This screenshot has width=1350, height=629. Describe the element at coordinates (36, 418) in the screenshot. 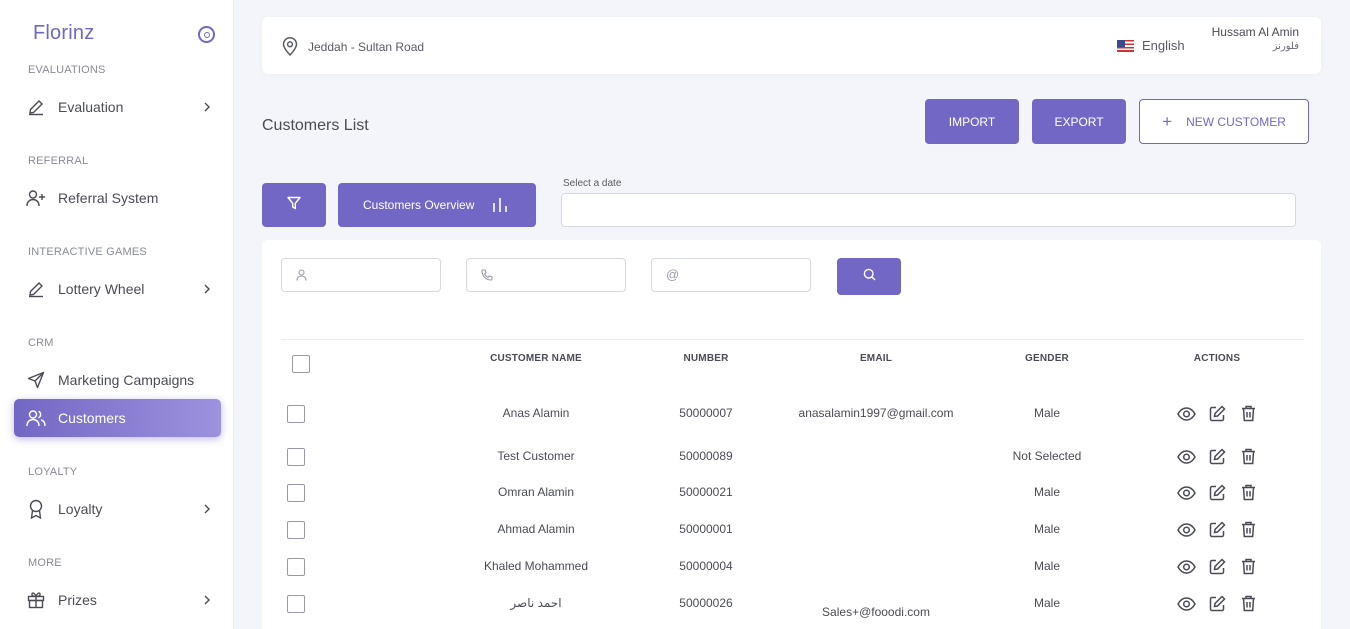

I see `users-icon` at that location.